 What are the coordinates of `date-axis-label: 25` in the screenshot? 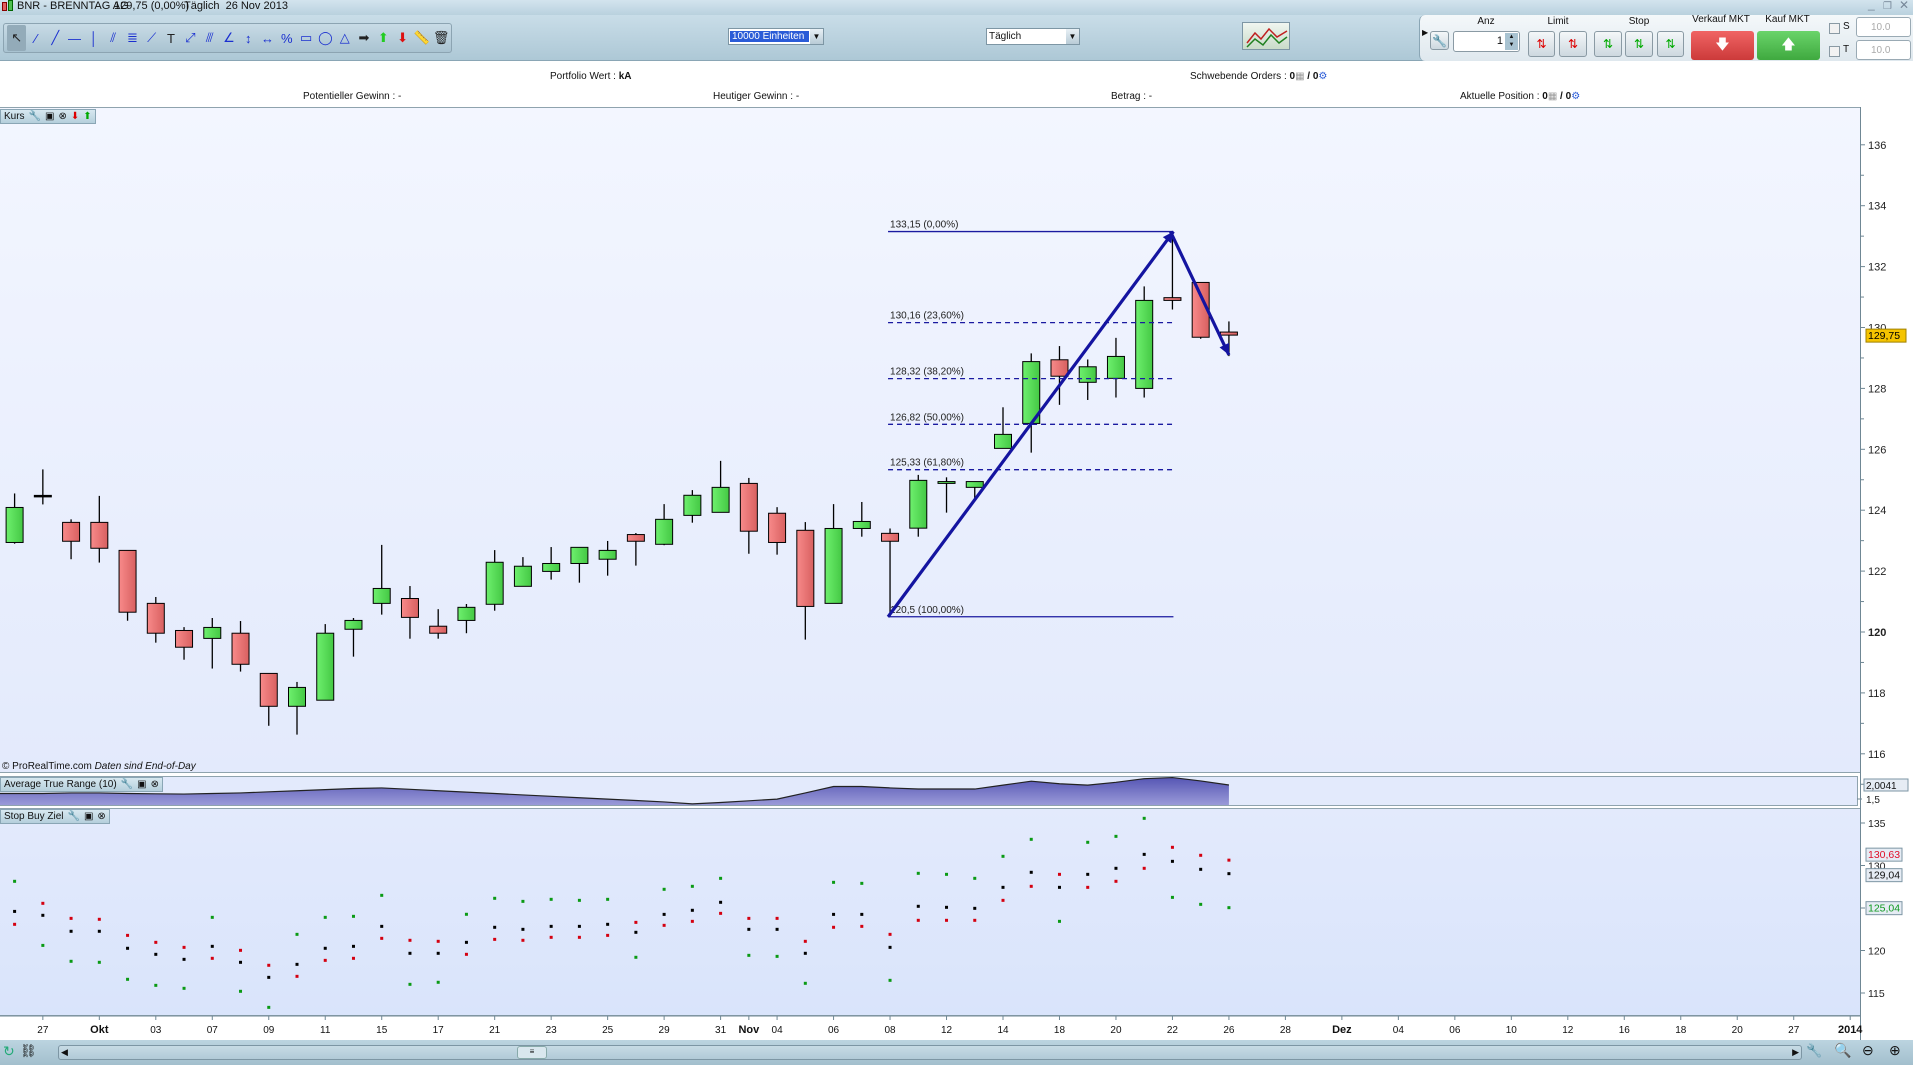 It's located at (608, 1030).